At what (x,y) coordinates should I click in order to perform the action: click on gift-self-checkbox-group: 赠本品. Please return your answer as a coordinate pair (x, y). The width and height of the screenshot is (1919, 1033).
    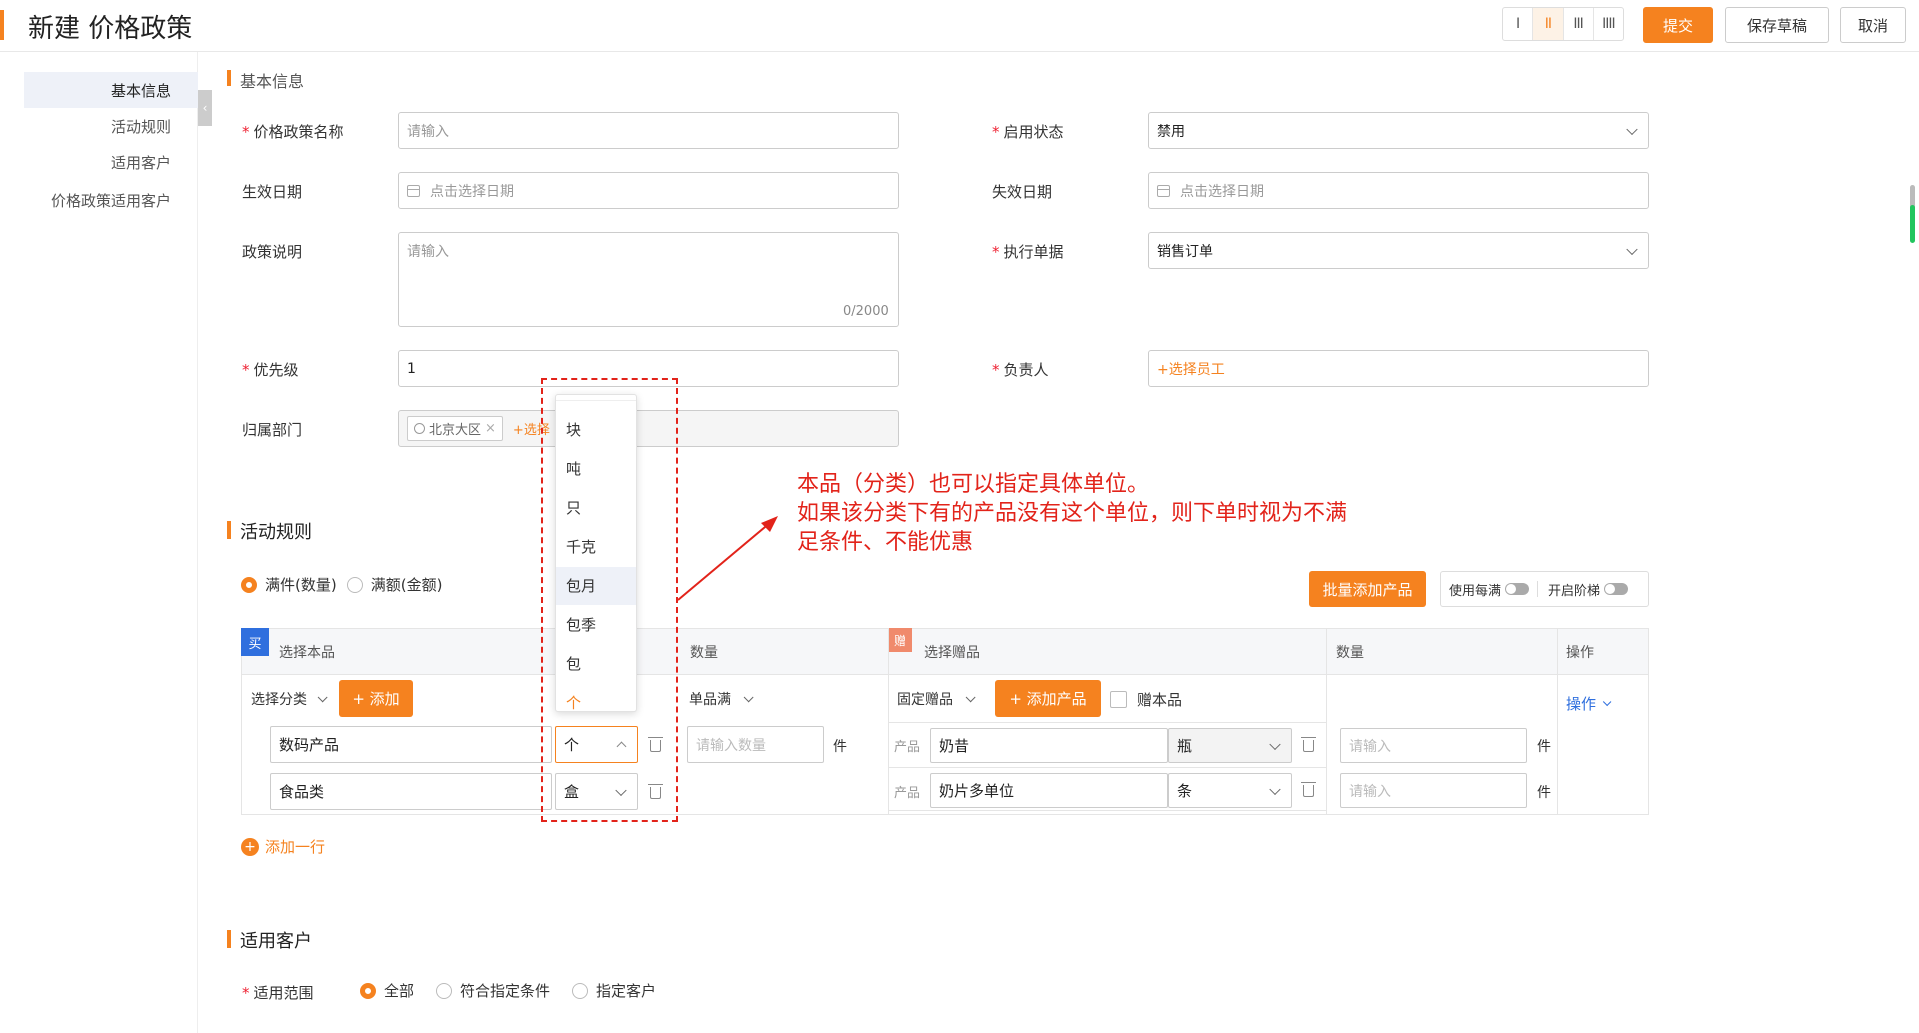
    Looking at the image, I should click on (1146, 699).